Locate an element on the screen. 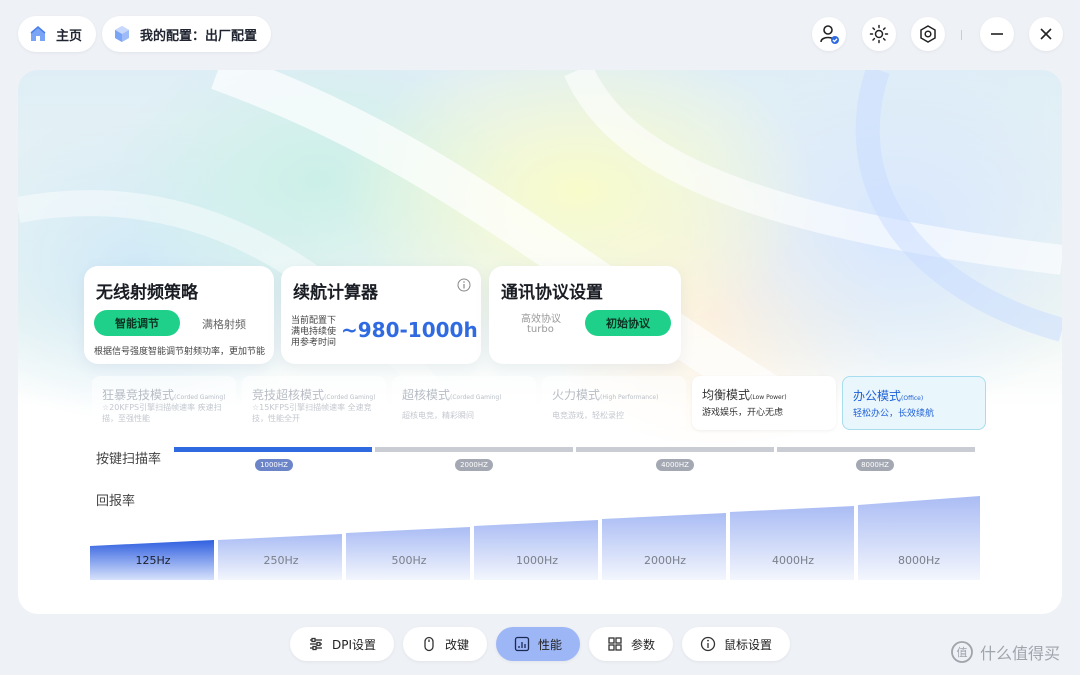 This screenshot has width=1080, height=675. initial-protocol-button: 初始协议 is located at coordinates (628, 323).